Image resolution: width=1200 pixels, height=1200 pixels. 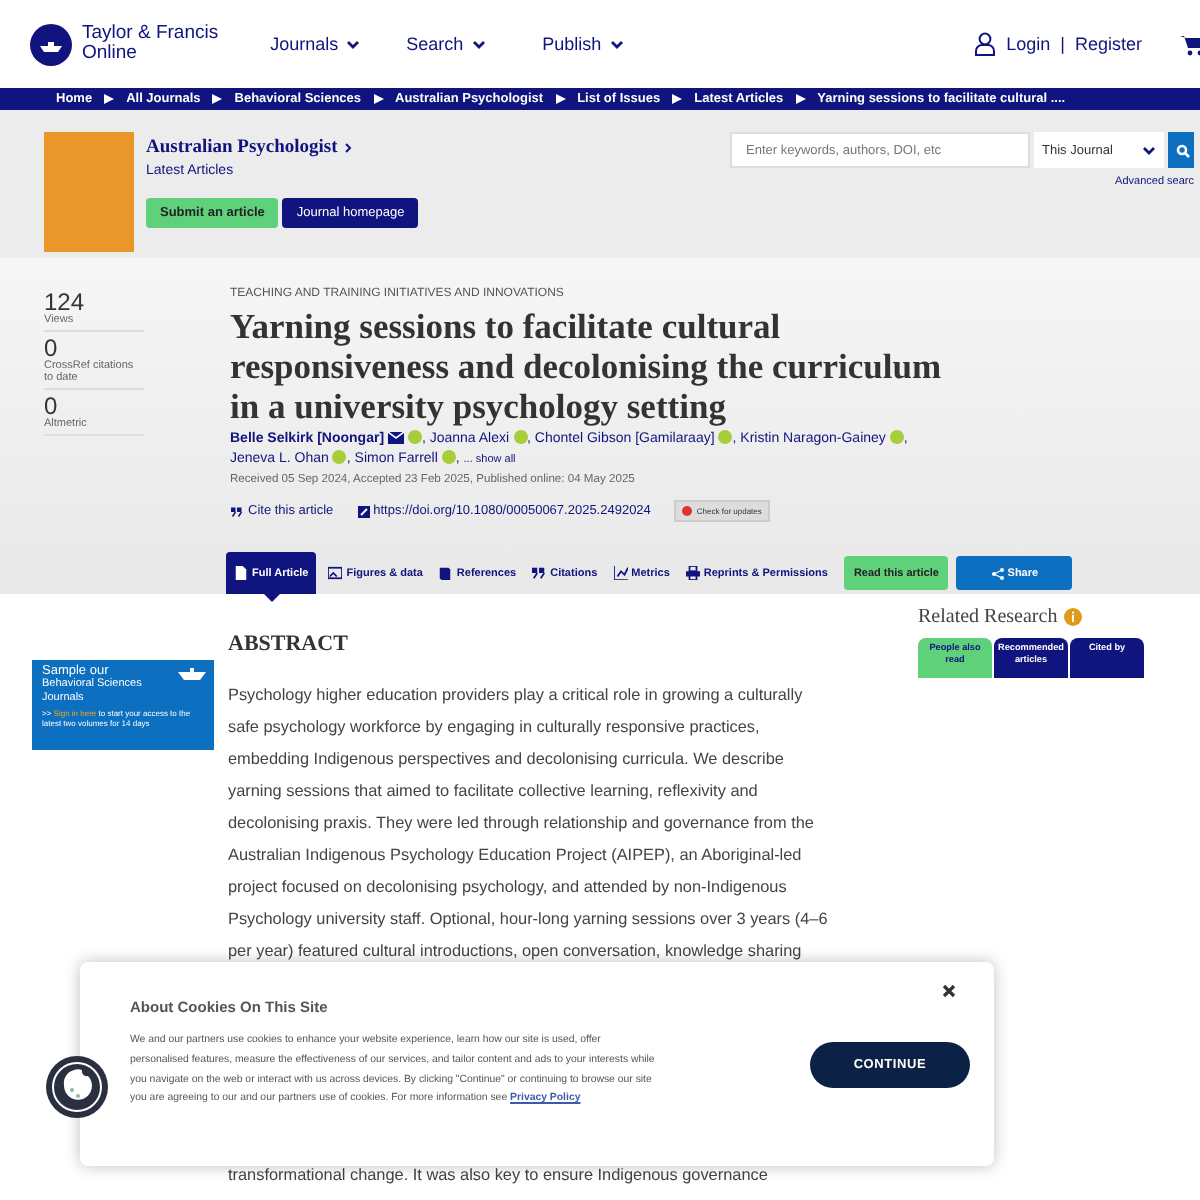 What do you see at coordinates (89, 192) in the screenshot?
I see `journal-cover` at bounding box center [89, 192].